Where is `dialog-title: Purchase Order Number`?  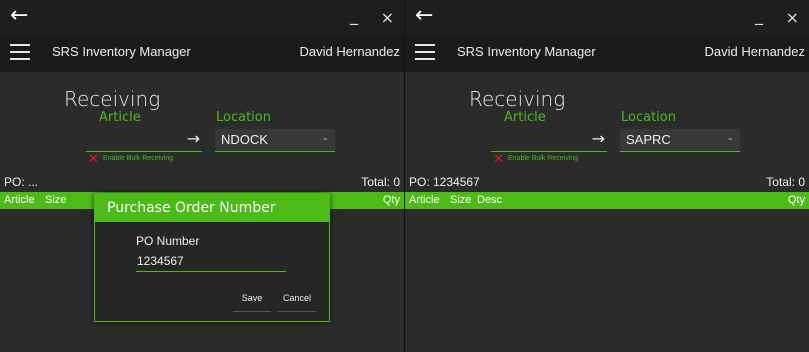 dialog-title: Purchase Order Number is located at coordinates (191, 208).